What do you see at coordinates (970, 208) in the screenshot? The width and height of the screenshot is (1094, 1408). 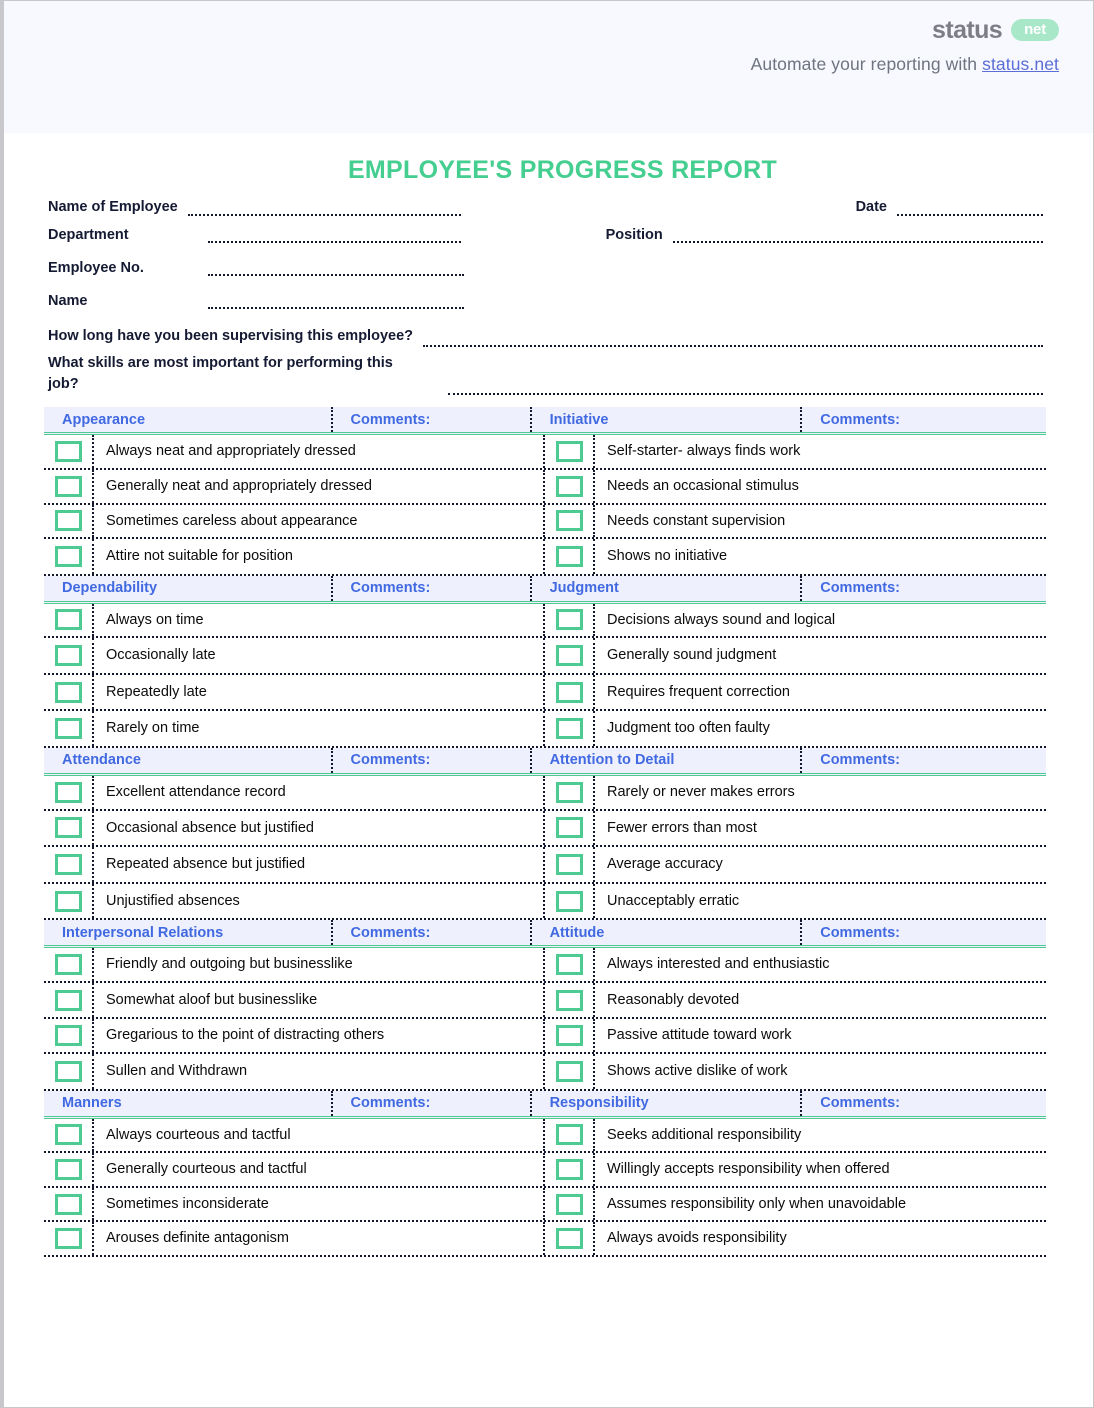 I see `input-date` at bounding box center [970, 208].